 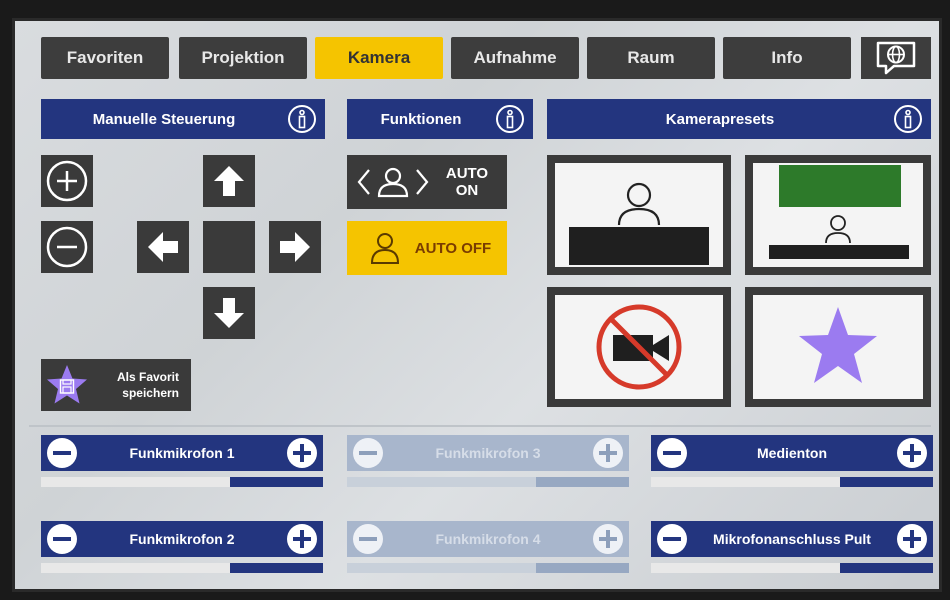 I want to click on globe-chat-icon, so click(x=896, y=58).